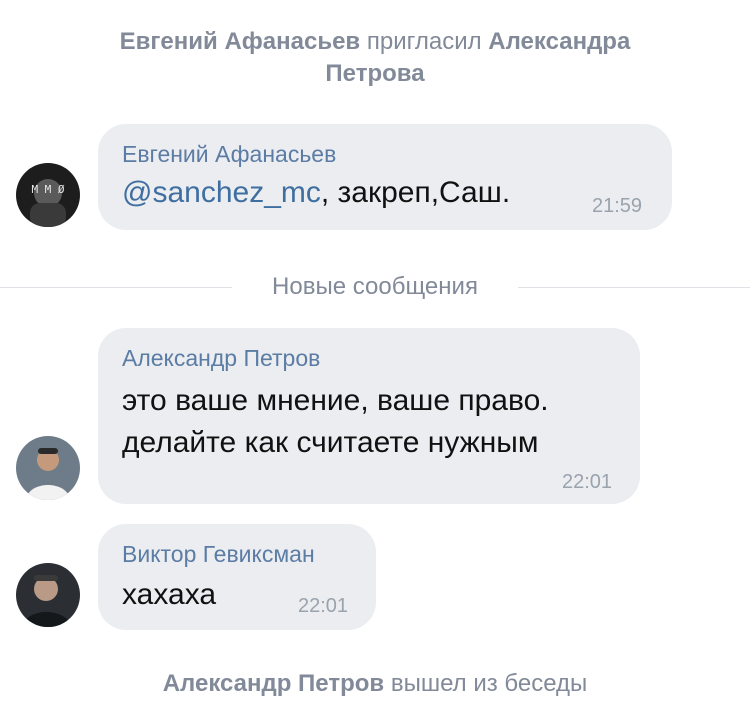  I want to click on svg-text: M M Ø, so click(47, 189).